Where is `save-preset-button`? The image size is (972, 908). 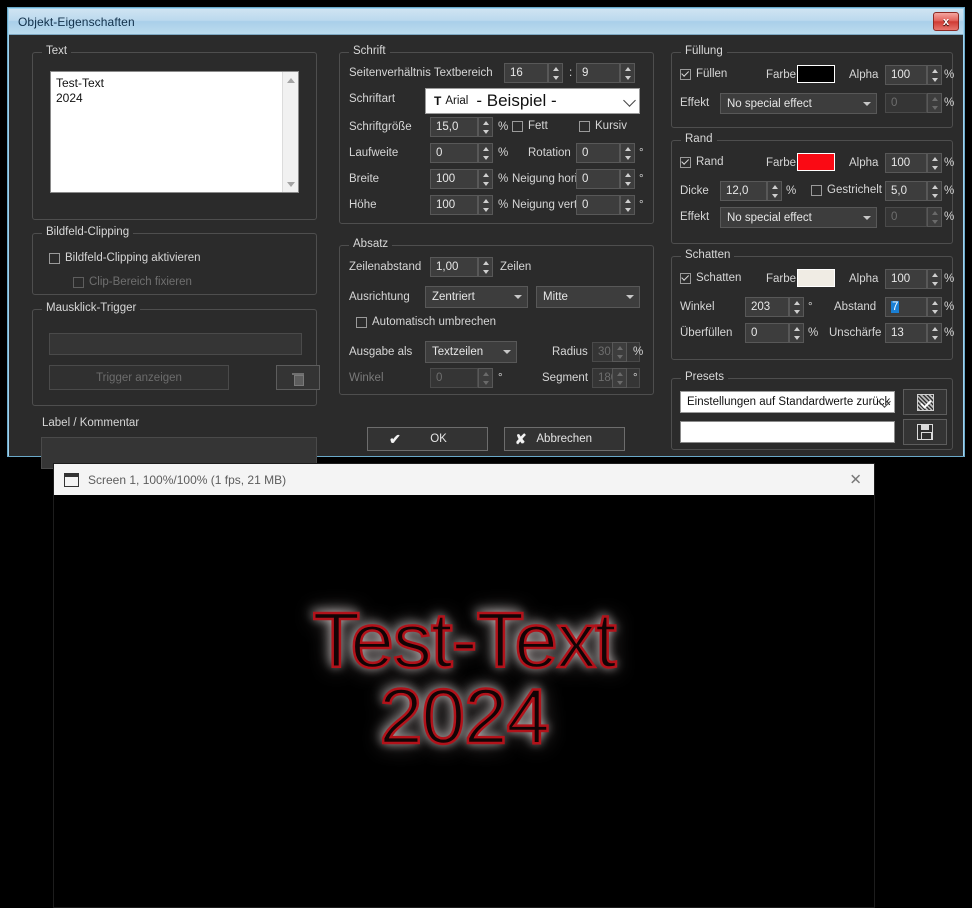
save-preset-button is located at coordinates (925, 432).